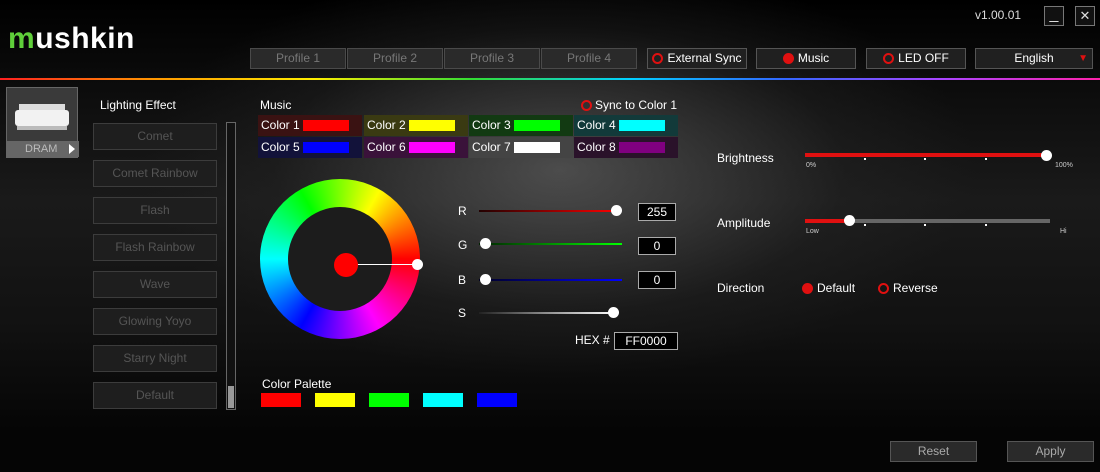 Image resolution: width=1100 pixels, height=472 pixels. I want to click on tab-profile-3: Profile 3, so click(492, 58).